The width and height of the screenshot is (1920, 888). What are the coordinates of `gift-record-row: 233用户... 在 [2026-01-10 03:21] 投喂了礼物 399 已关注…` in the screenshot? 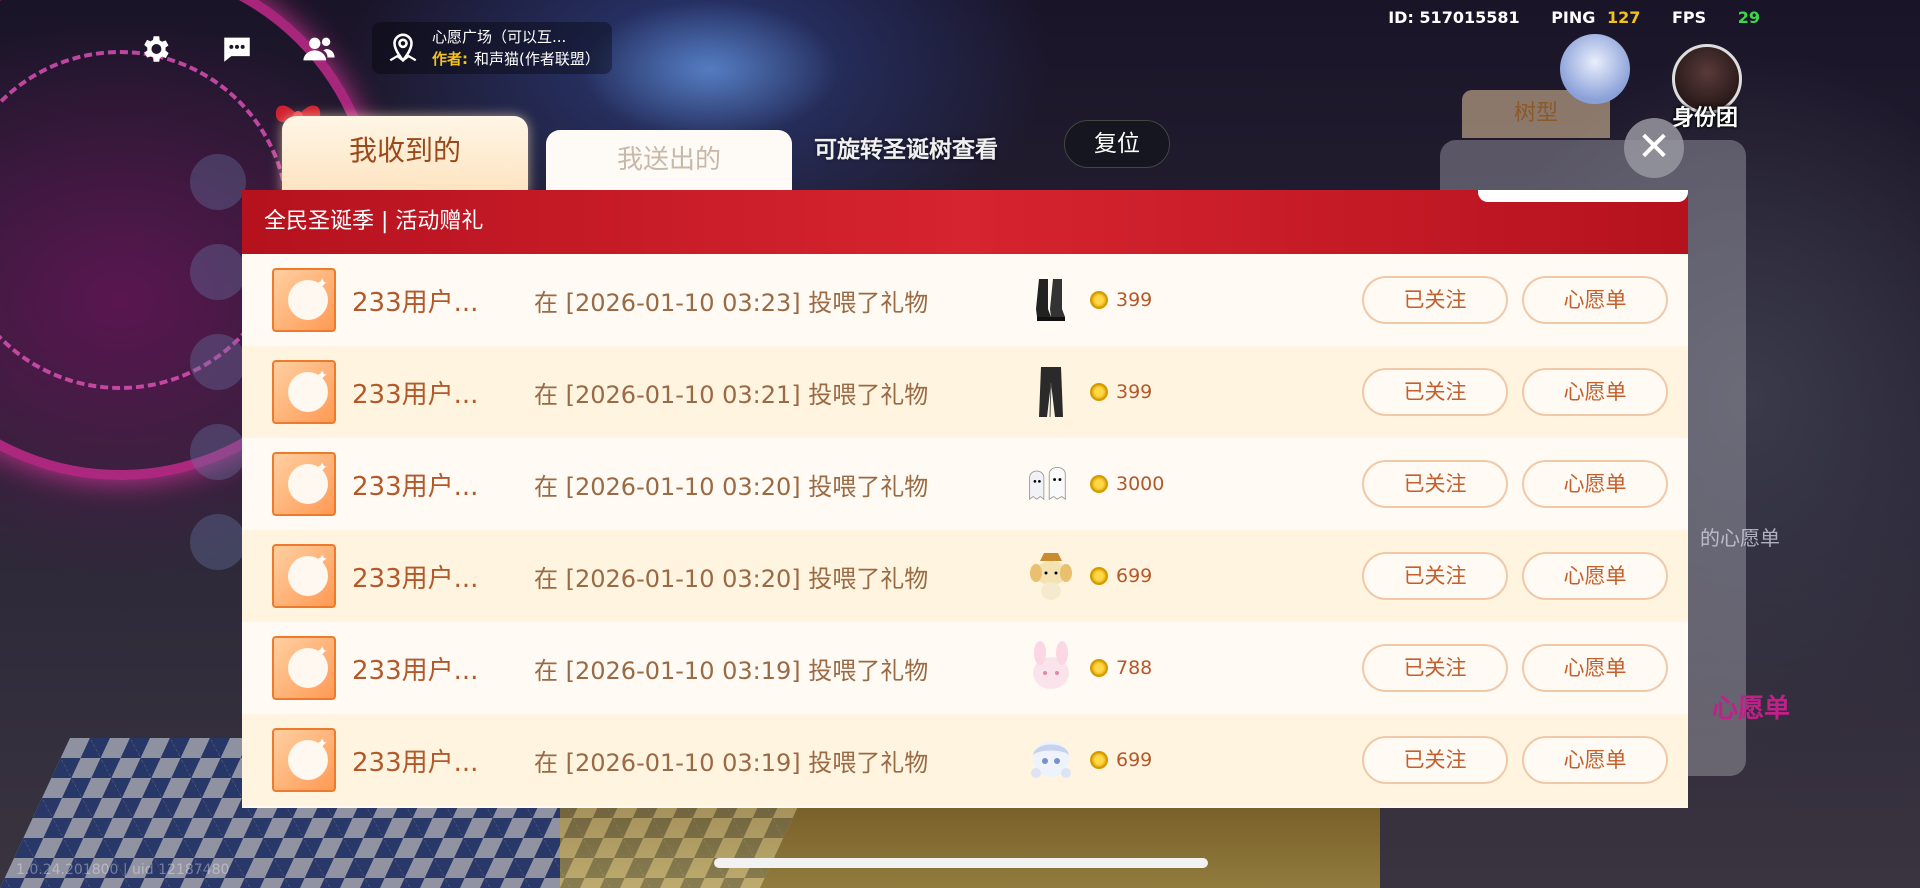 It's located at (965, 392).